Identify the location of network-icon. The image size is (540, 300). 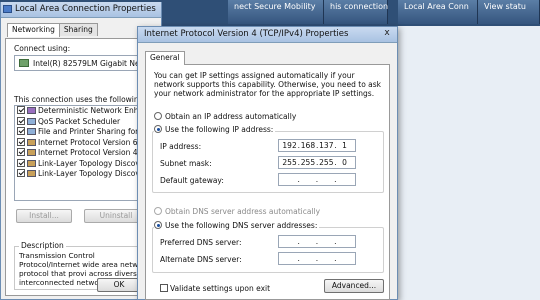
(7, 9).